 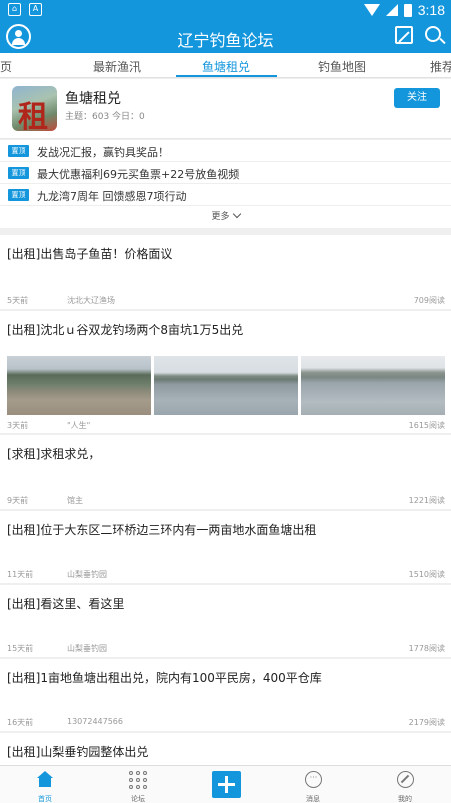 I want to click on post-time: 5天前, so click(x=18, y=300).